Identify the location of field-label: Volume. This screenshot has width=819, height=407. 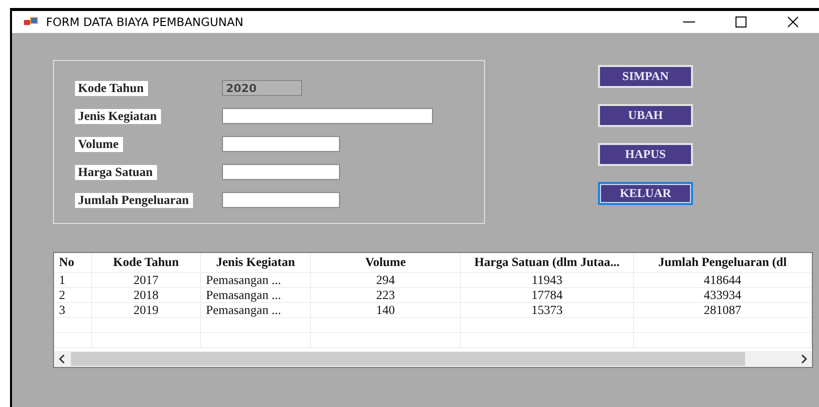
(99, 144).